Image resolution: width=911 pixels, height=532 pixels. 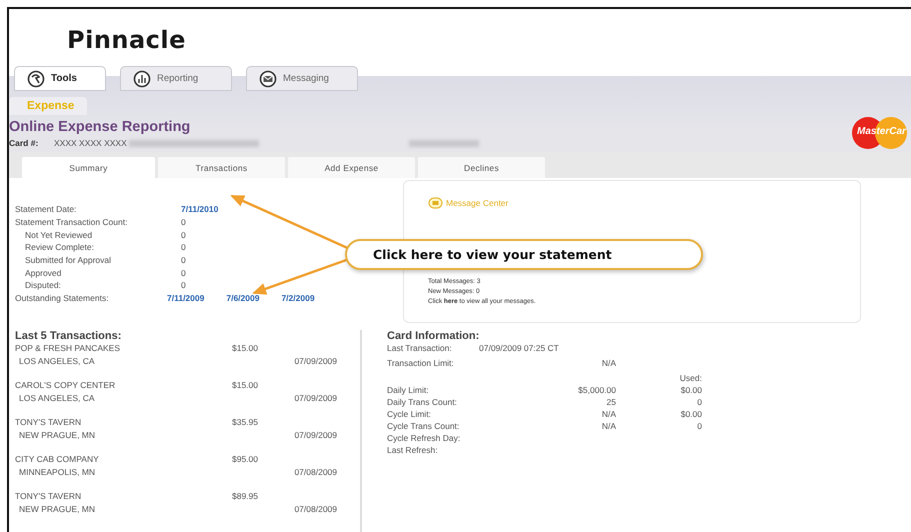 What do you see at coordinates (611, 402) in the screenshot?
I see `limit-value: 25` at bounding box center [611, 402].